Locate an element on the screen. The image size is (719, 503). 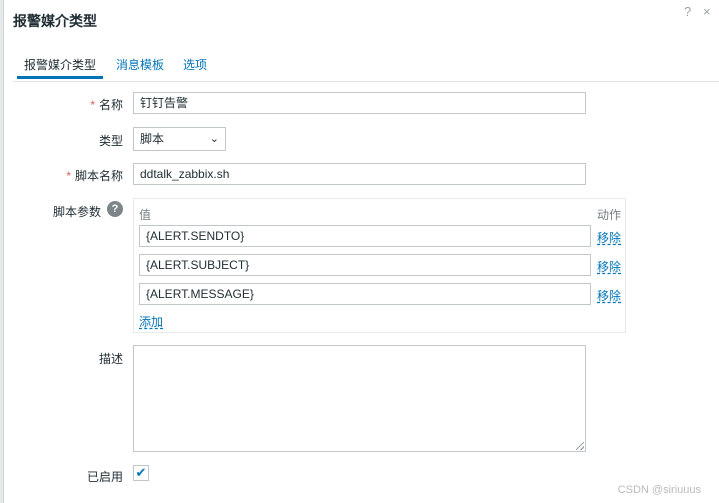
type-select: 脚本 ⌄ is located at coordinates (179, 139).